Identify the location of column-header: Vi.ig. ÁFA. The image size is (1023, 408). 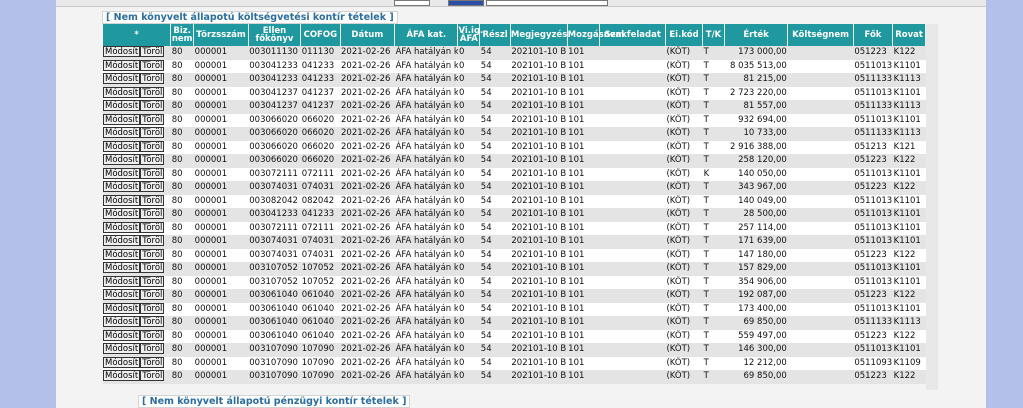
(470, 35).